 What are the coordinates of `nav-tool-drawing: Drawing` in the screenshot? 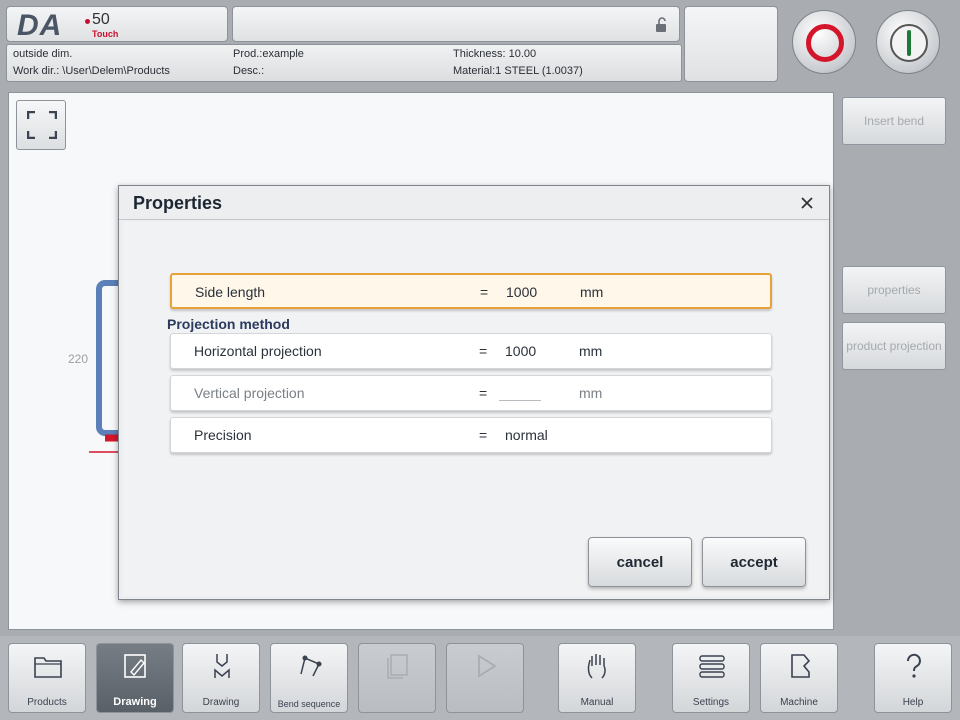 It's located at (221, 678).